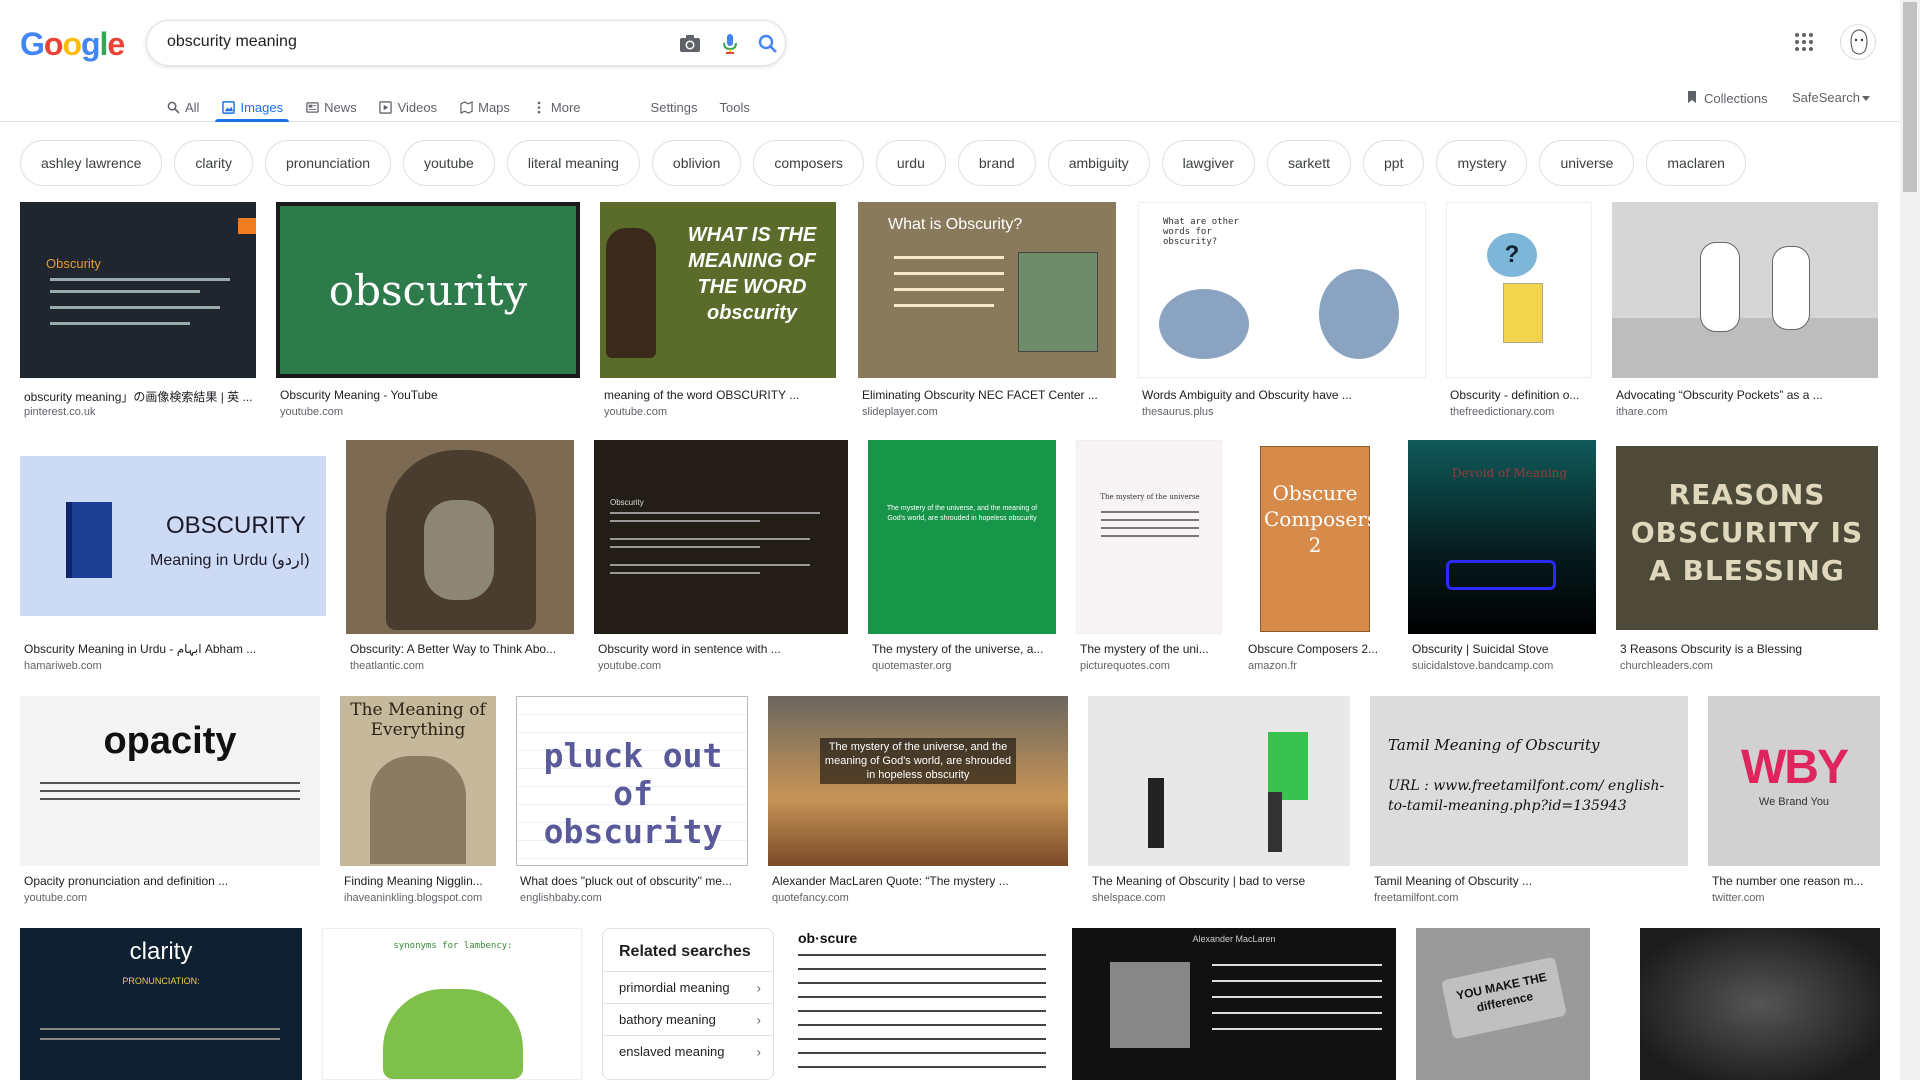 This screenshot has height=1080, width=1920. Describe the element at coordinates (430, 395) in the screenshot. I see `result-title: Obscurity Meaning - YouTube` at that location.